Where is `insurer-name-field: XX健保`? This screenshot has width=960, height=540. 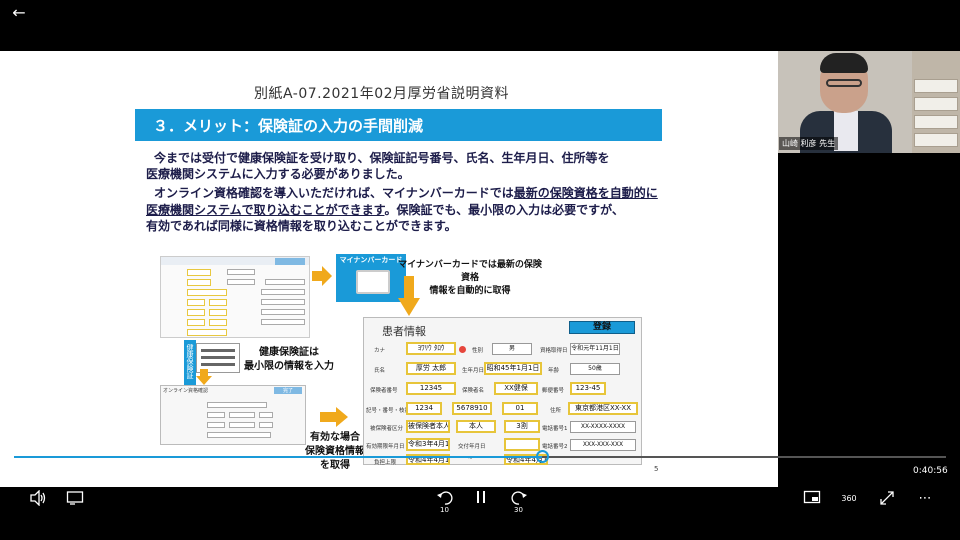
insurer-name-field: XX健保 is located at coordinates (516, 388).